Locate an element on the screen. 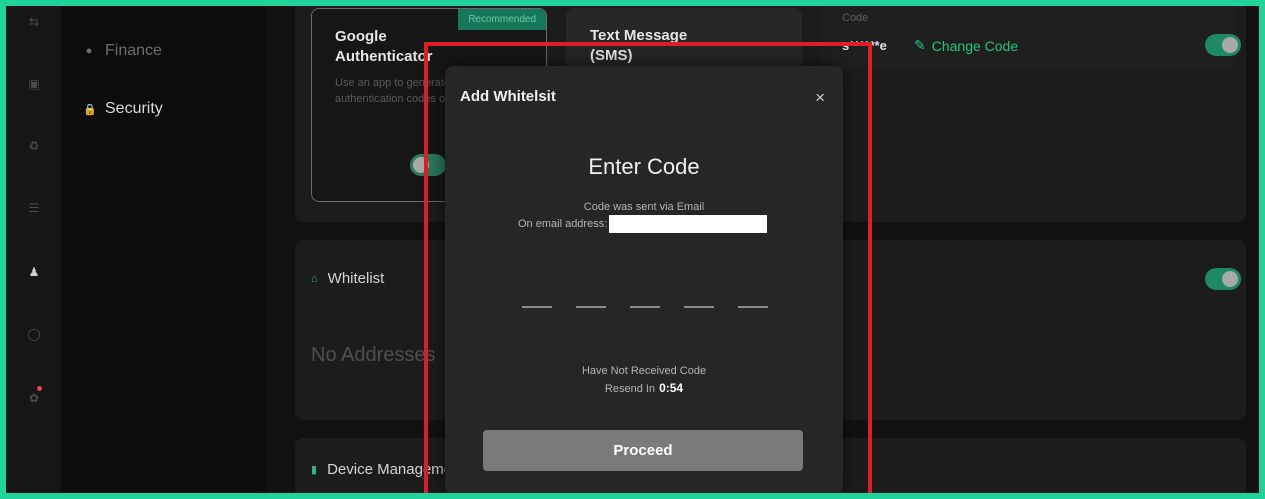 The height and width of the screenshot is (499, 1265). email-label: On email address: is located at coordinates (563, 224).